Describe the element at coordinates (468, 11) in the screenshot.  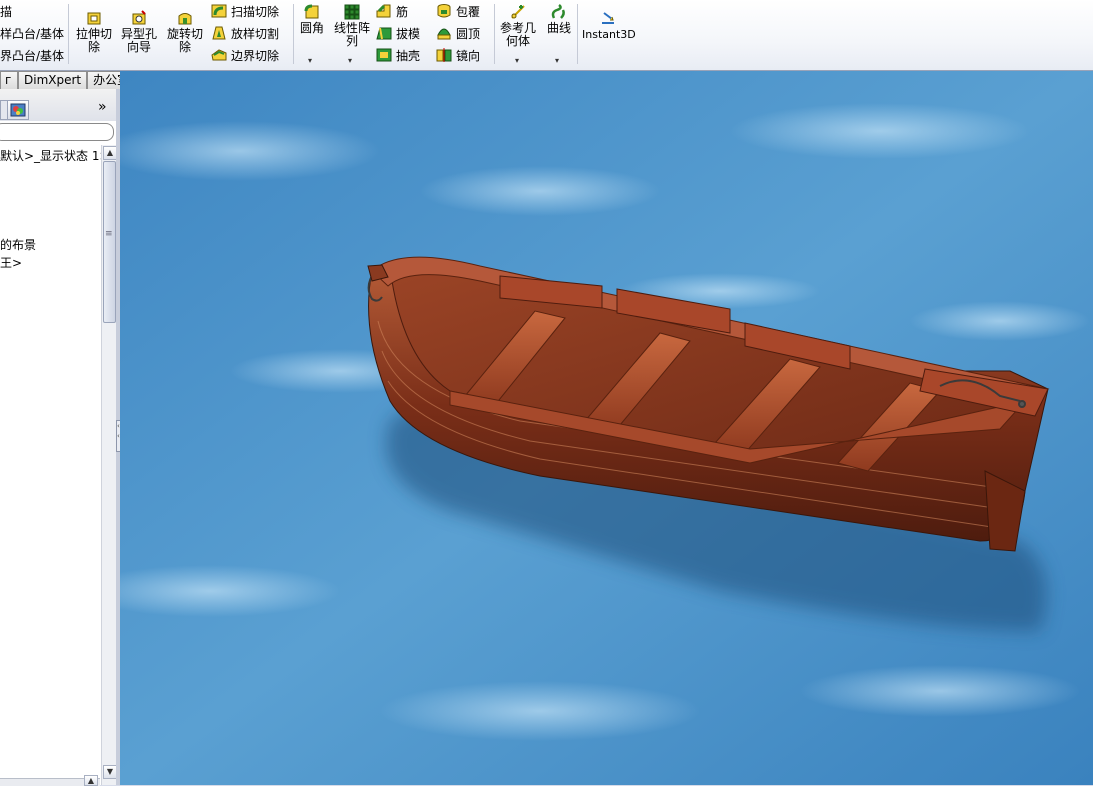
I see `wrap-label: 包覆` at that location.